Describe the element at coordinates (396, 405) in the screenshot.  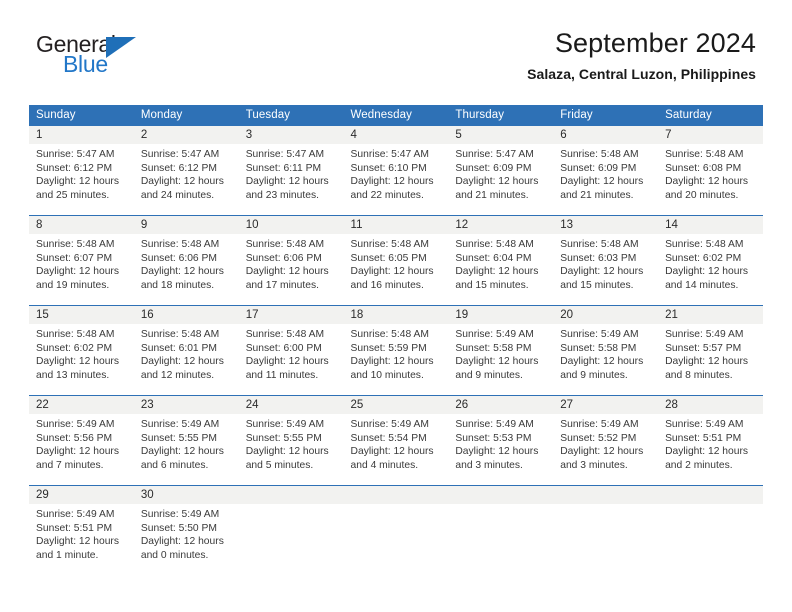
I see `day-number: 25` at that location.